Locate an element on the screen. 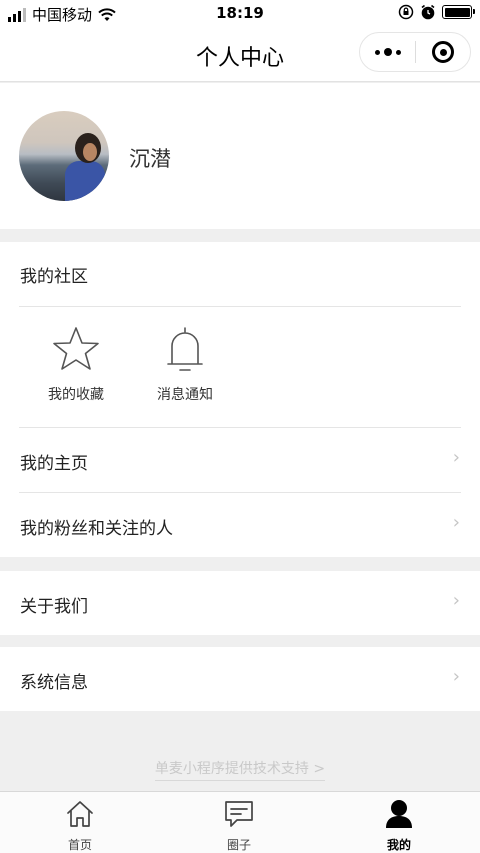  bell-icon is located at coordinates (185, 349).